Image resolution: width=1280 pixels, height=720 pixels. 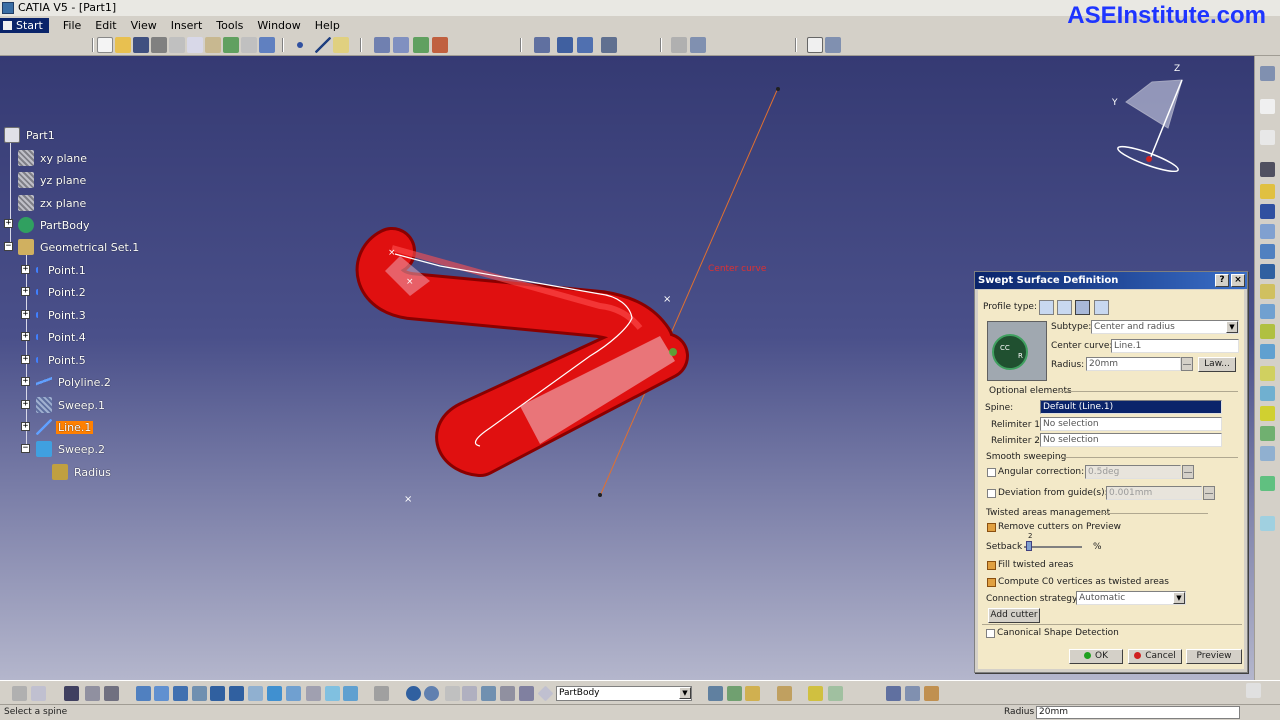 I want to click on formula-icon, so click(x=19, y=693).